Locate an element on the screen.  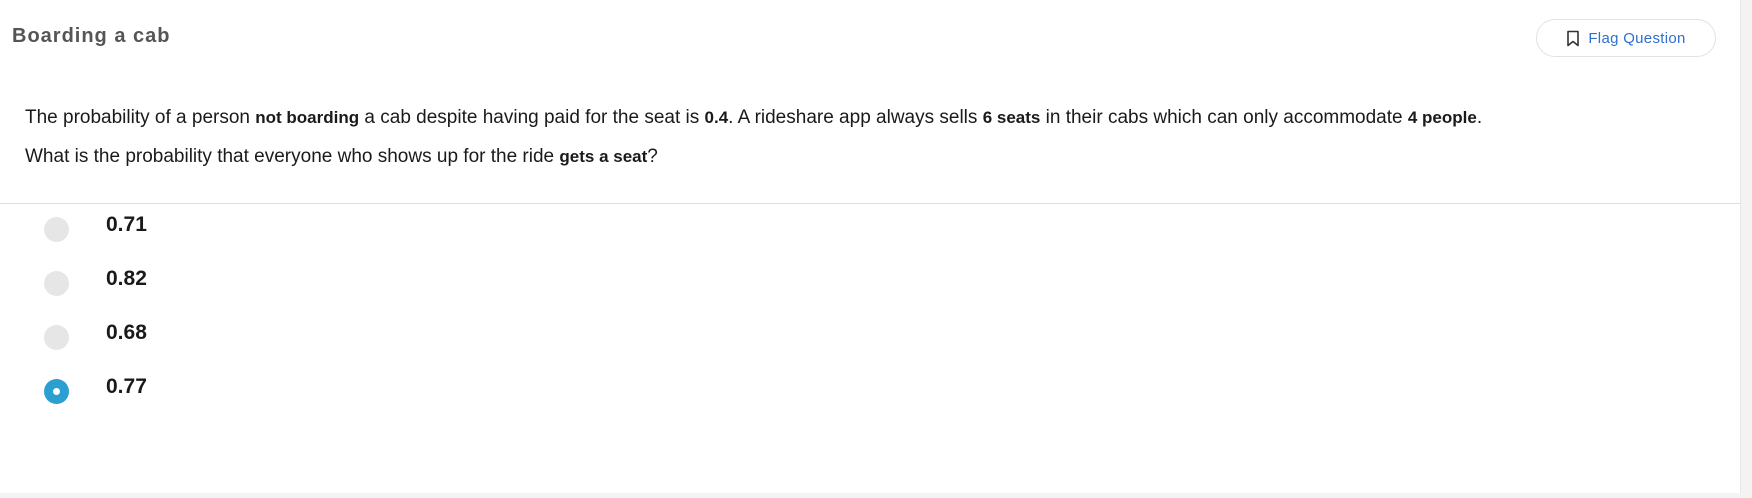
question-emphasis: gets a seat is located at coordinates (603, 156).